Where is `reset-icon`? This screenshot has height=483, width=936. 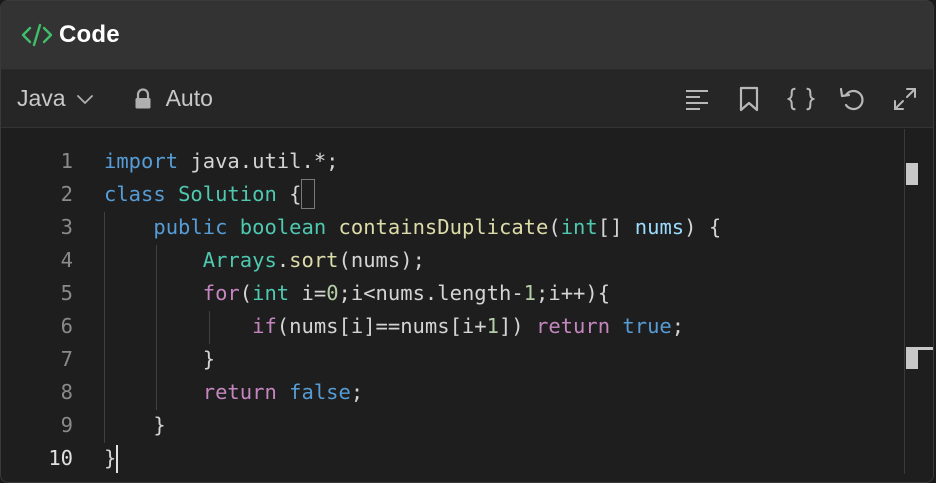 reset-icon is located at coordinates (851, 99).